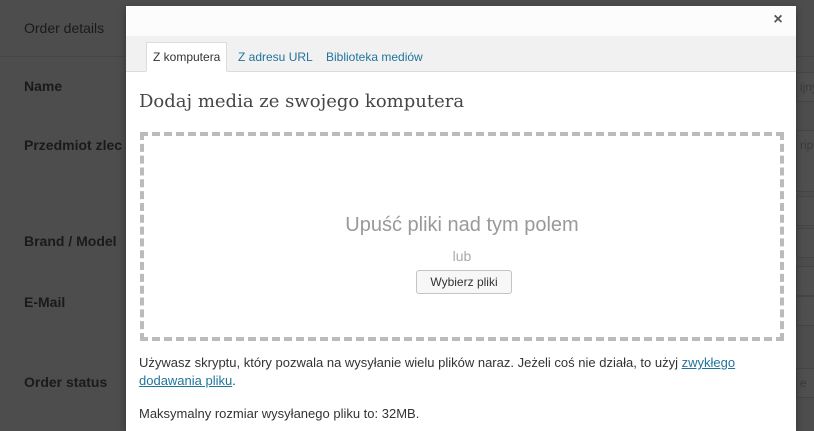  I want to click on uploader-info-end: ., so click(234, 380).